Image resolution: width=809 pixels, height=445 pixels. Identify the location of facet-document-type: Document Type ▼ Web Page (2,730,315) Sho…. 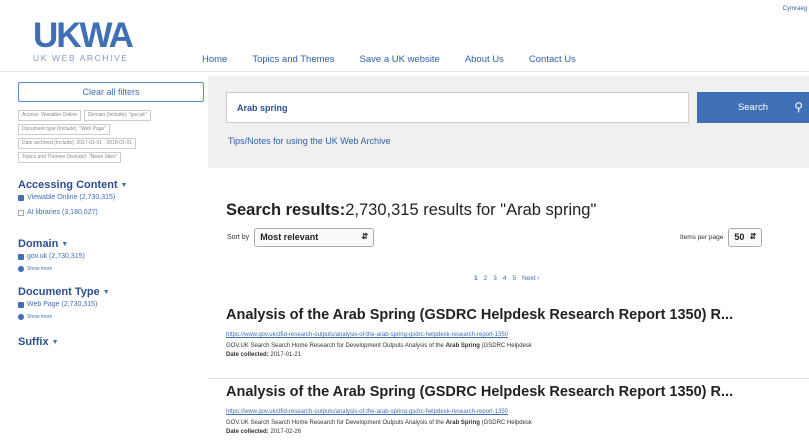
(112, 303).